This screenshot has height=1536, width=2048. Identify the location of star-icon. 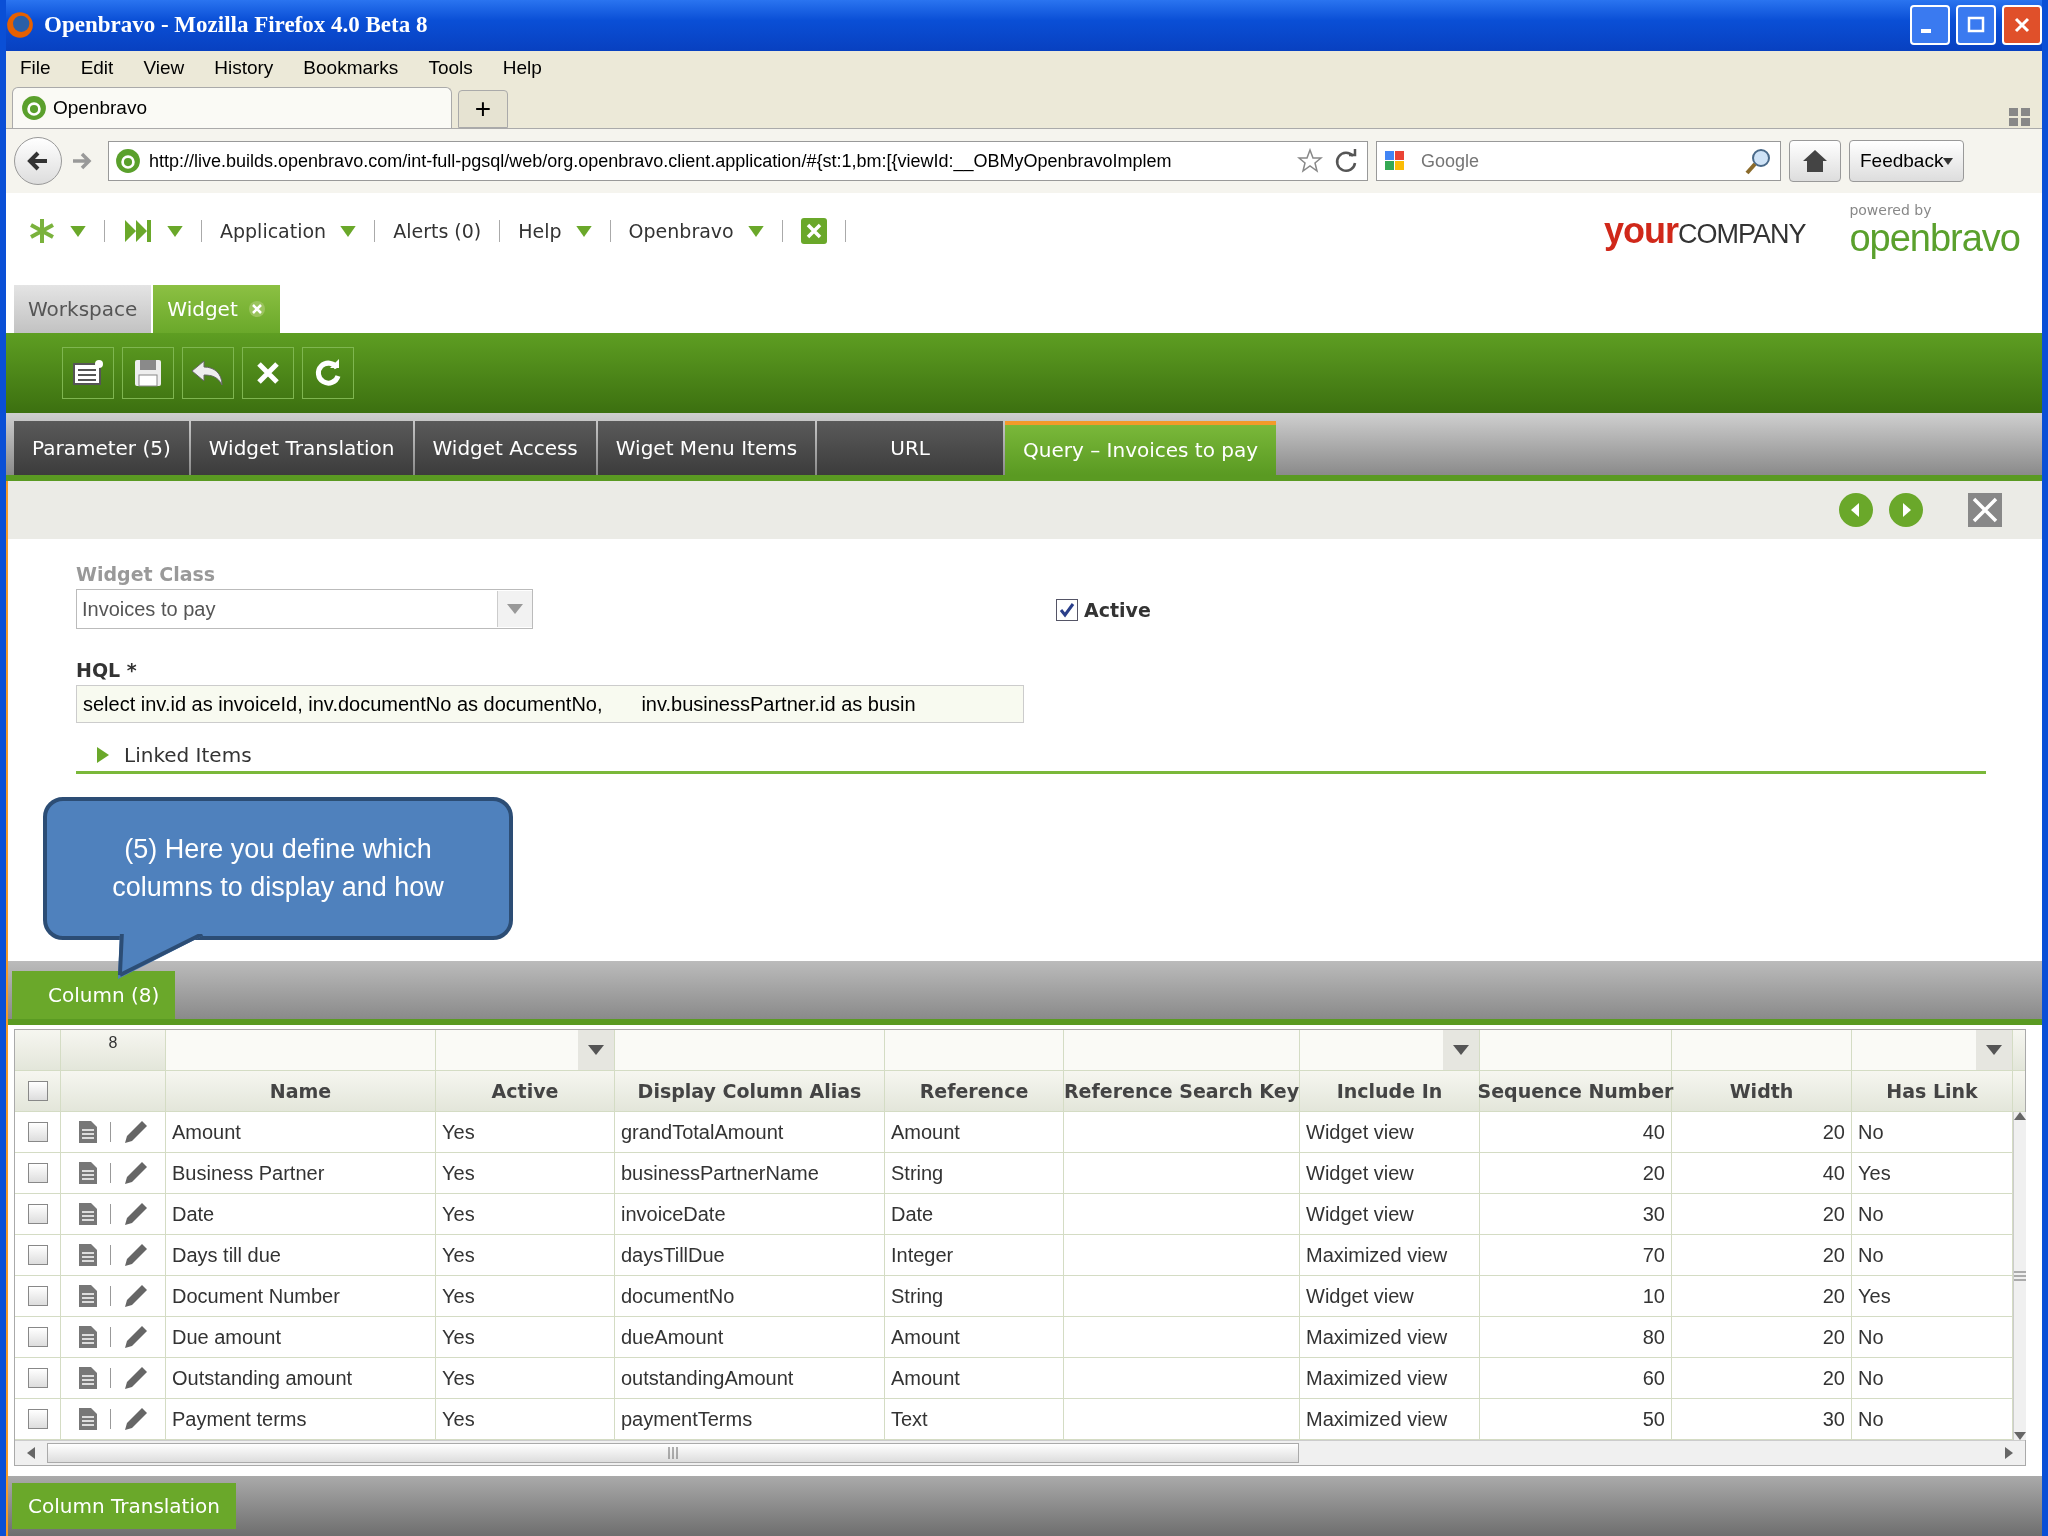
(1310, 161).